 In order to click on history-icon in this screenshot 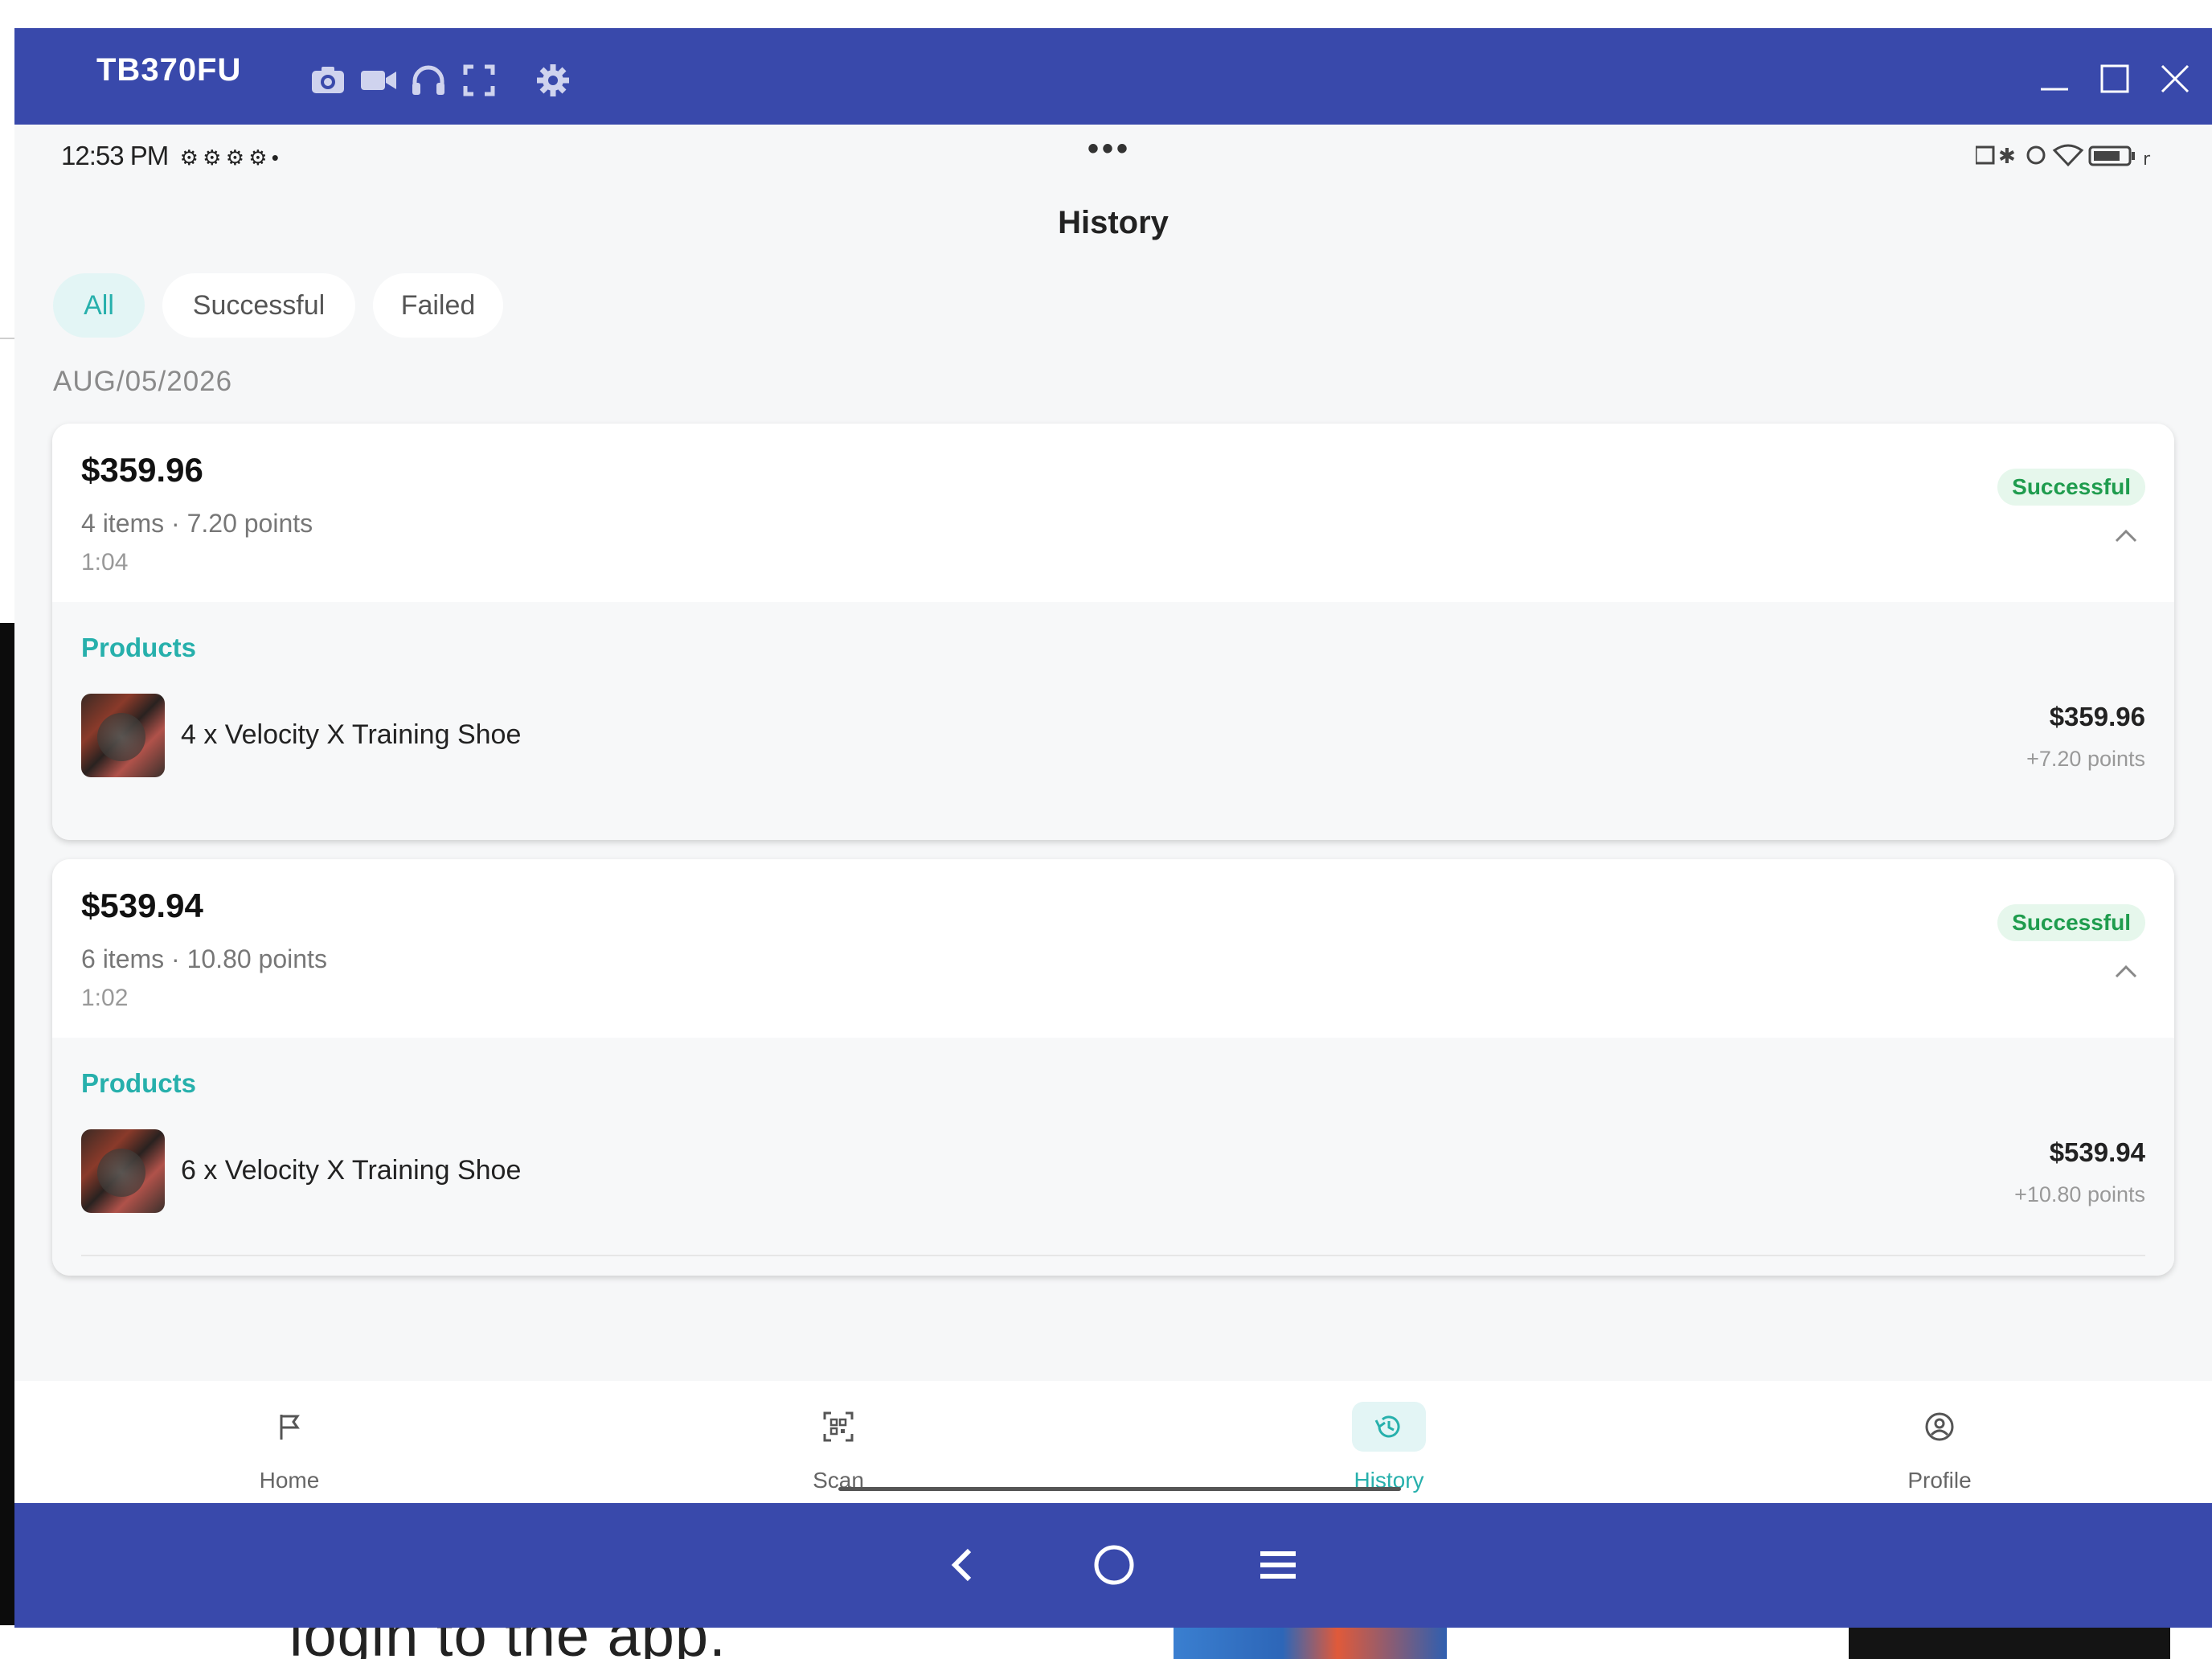, I will do `click(1387, 1426)`.